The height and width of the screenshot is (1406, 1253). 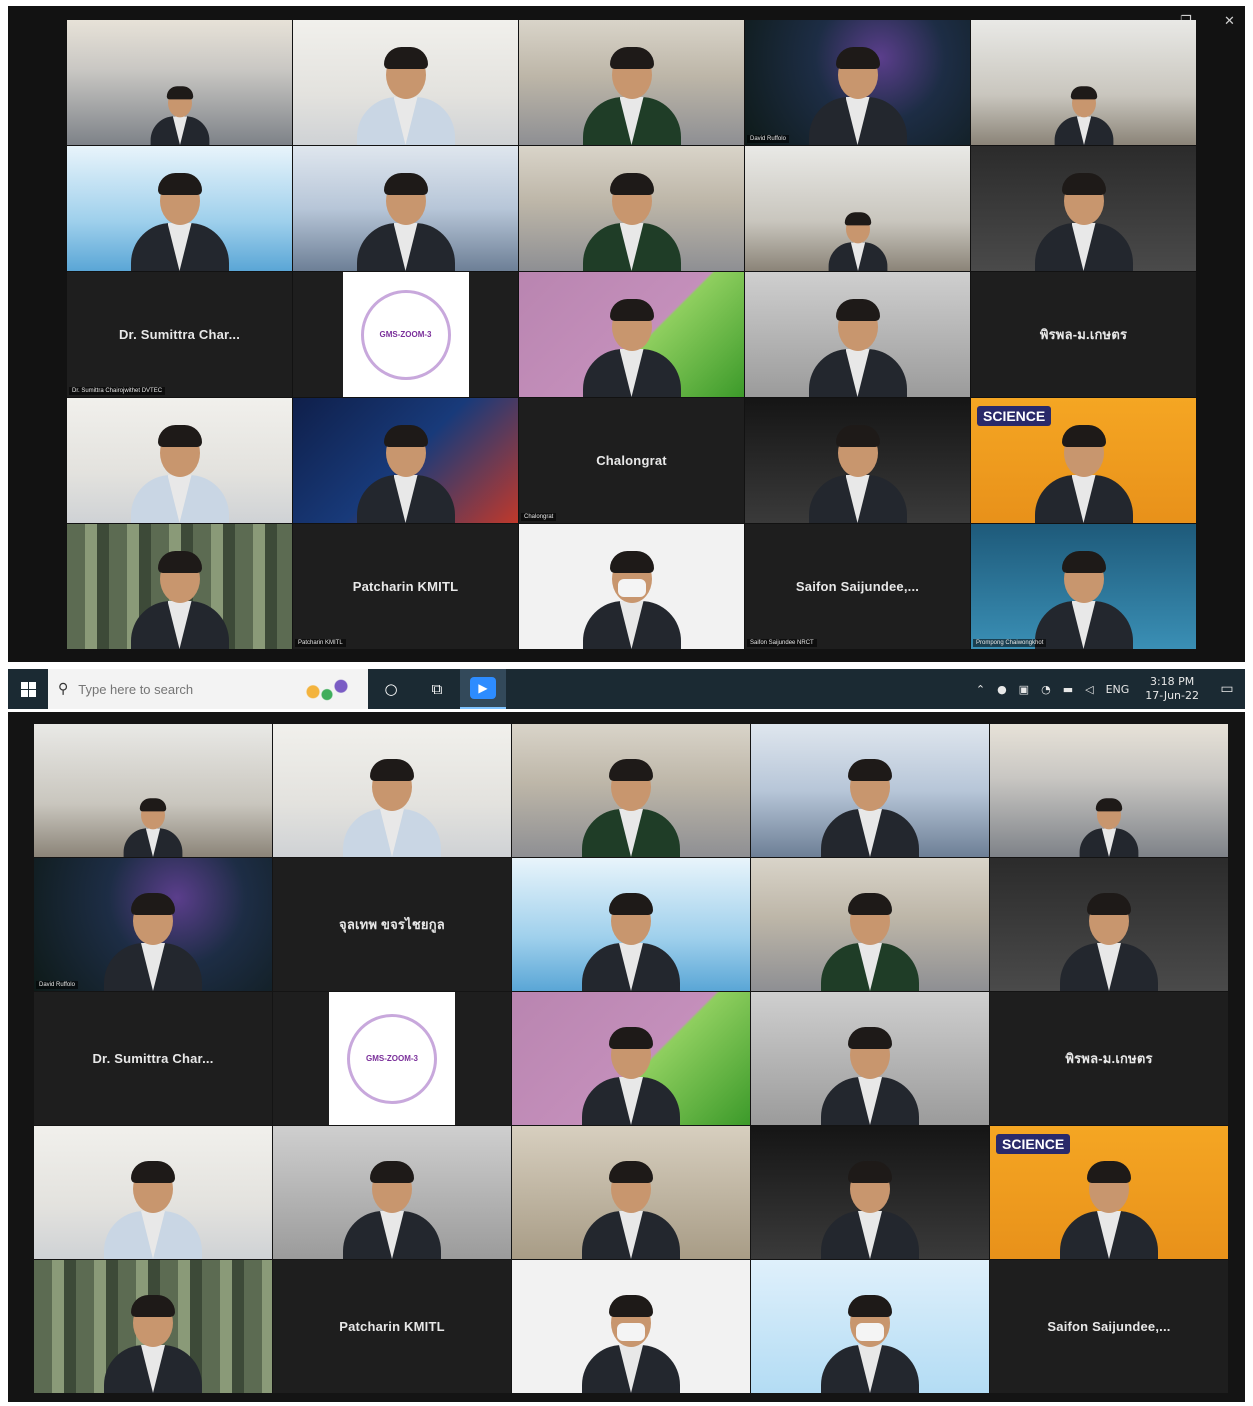 I want to click on participant-display-name: Chalongrat, so click(x=631, y=460).